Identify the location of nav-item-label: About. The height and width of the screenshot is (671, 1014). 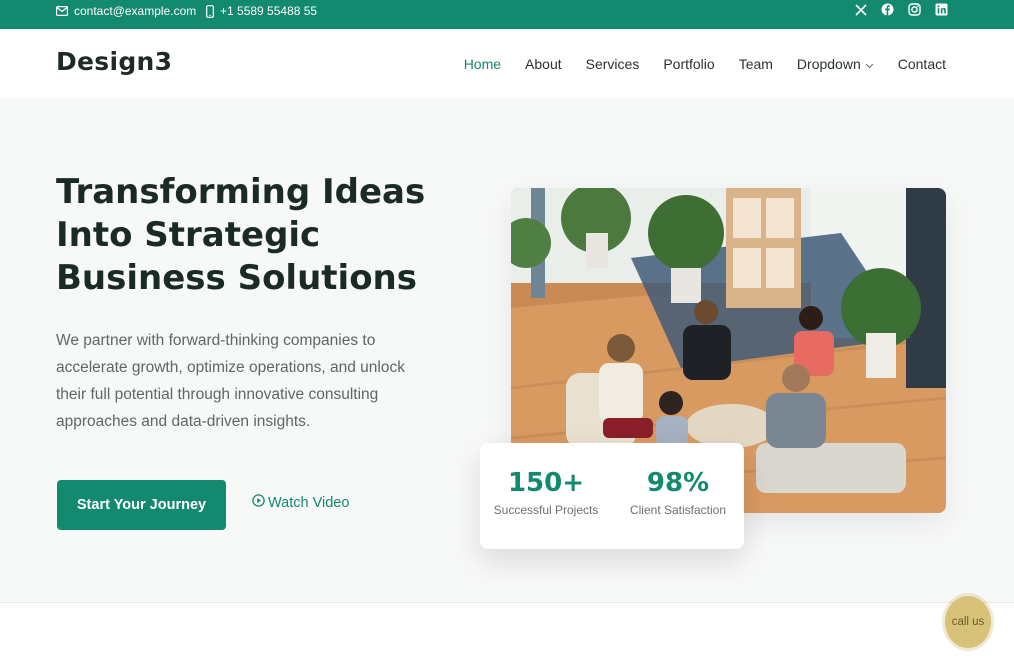
(543, 64).